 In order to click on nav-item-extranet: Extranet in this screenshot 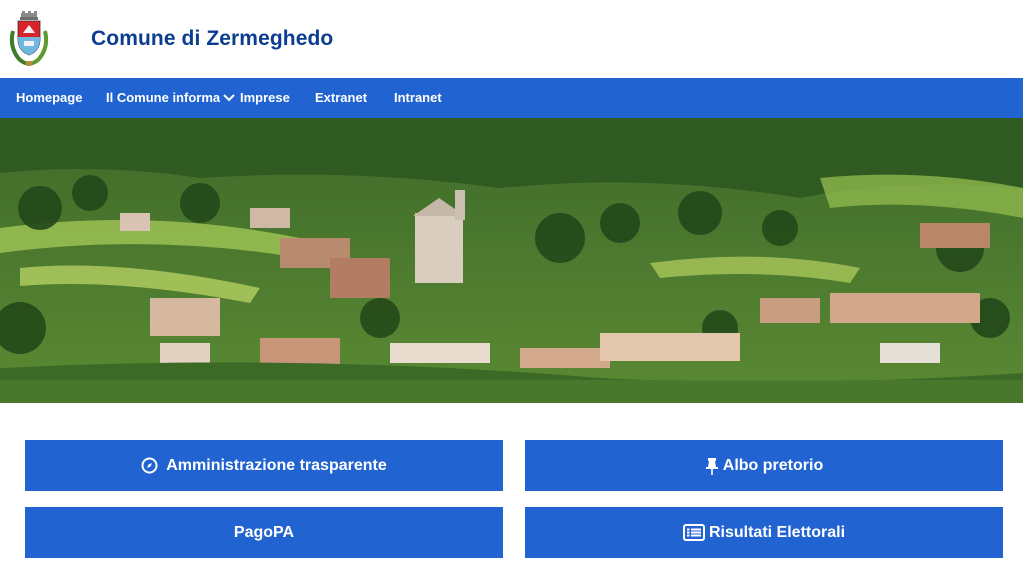, I will do `click(341, 98)`.